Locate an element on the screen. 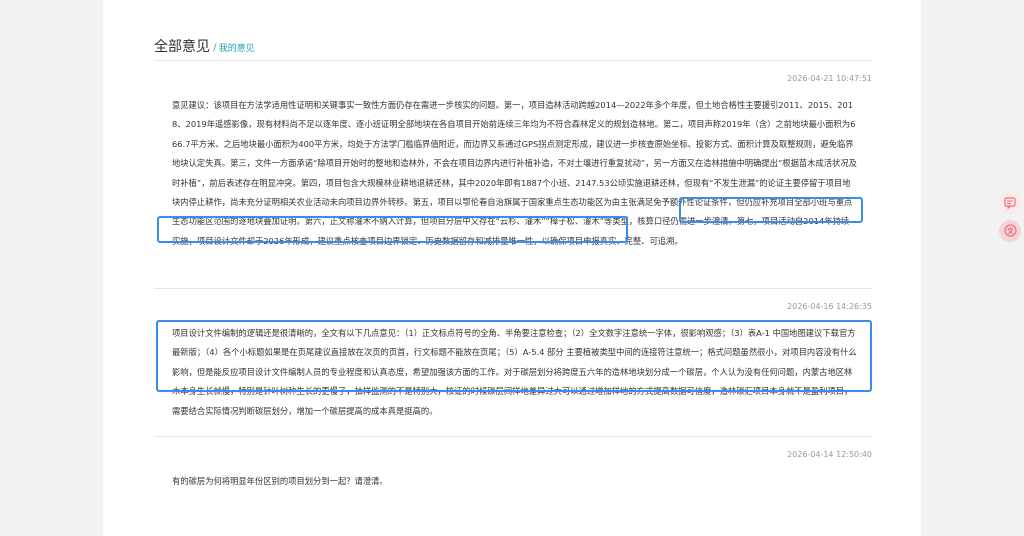 This screenshot has height=536, width=1024. opinion-2-timestamp: 2026-04-16 14:26:35 is located at coordinates (829, 306).